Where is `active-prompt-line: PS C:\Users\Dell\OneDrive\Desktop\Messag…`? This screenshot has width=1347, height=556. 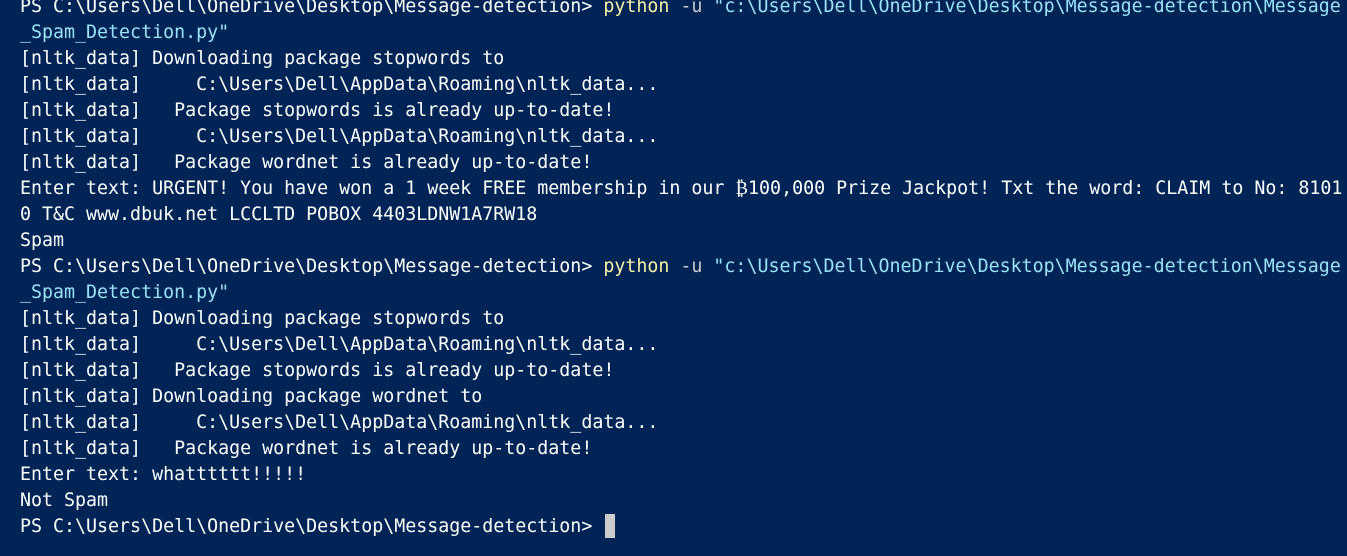 active-prompt-line: PS C:\Users\Dell\OneDrive\Desktop\Messag… is located at coordinates (683, 527).